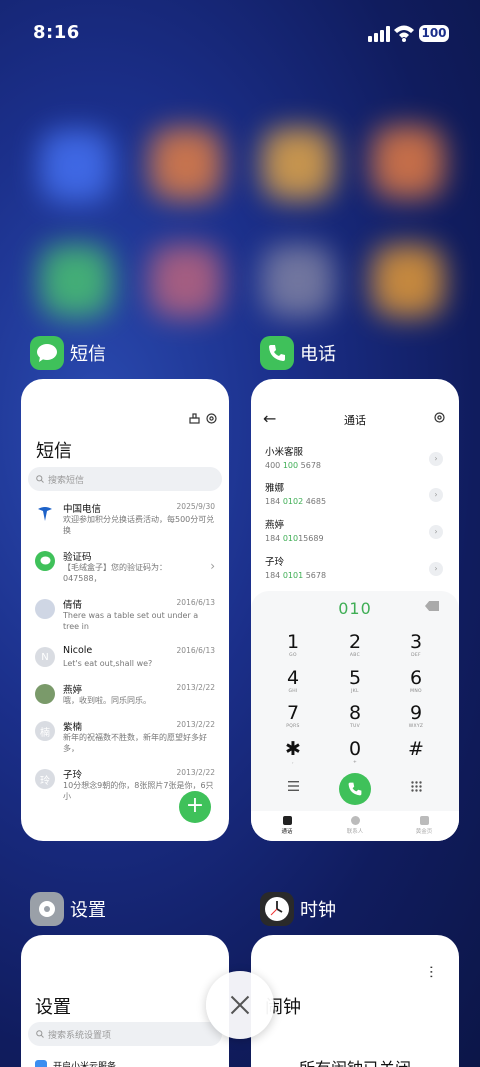 The height and width of the screenshot is (1067, 480). What do you see at coordinates (82, 509) in the screenshot?
I see `sender-name: 中国电信` at bounding box center [82, 509].